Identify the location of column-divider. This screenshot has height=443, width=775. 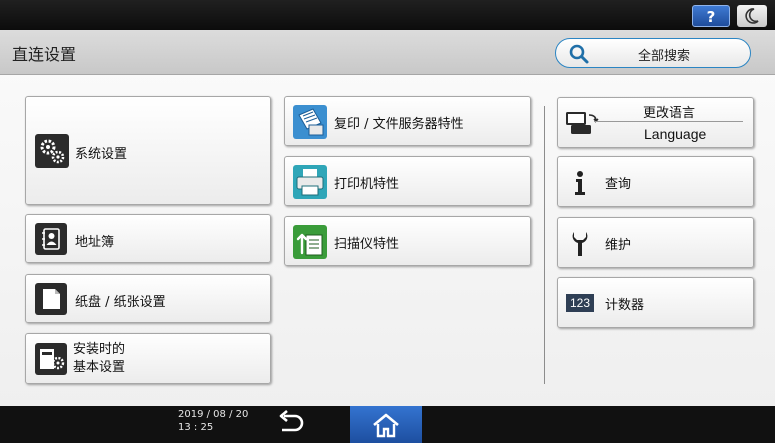
(544, 245).